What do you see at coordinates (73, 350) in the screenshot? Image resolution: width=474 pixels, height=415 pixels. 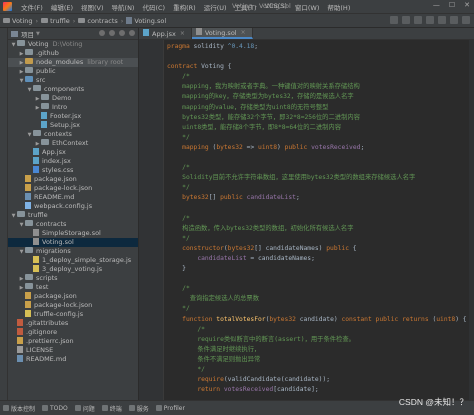 I see `tree-item: LICENSE` at bounding box center [73, 350].